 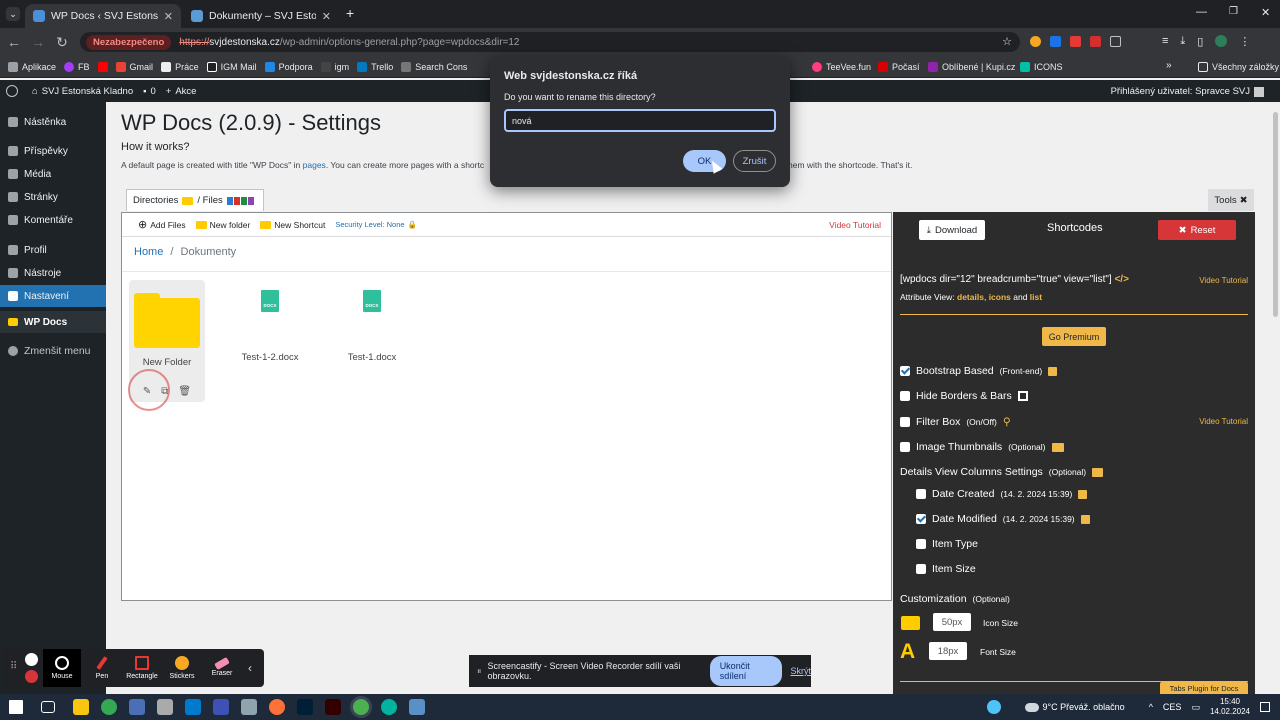 I want to click on sidebar-item-dashboard: Nástěnka, so click(x=53, y=122).